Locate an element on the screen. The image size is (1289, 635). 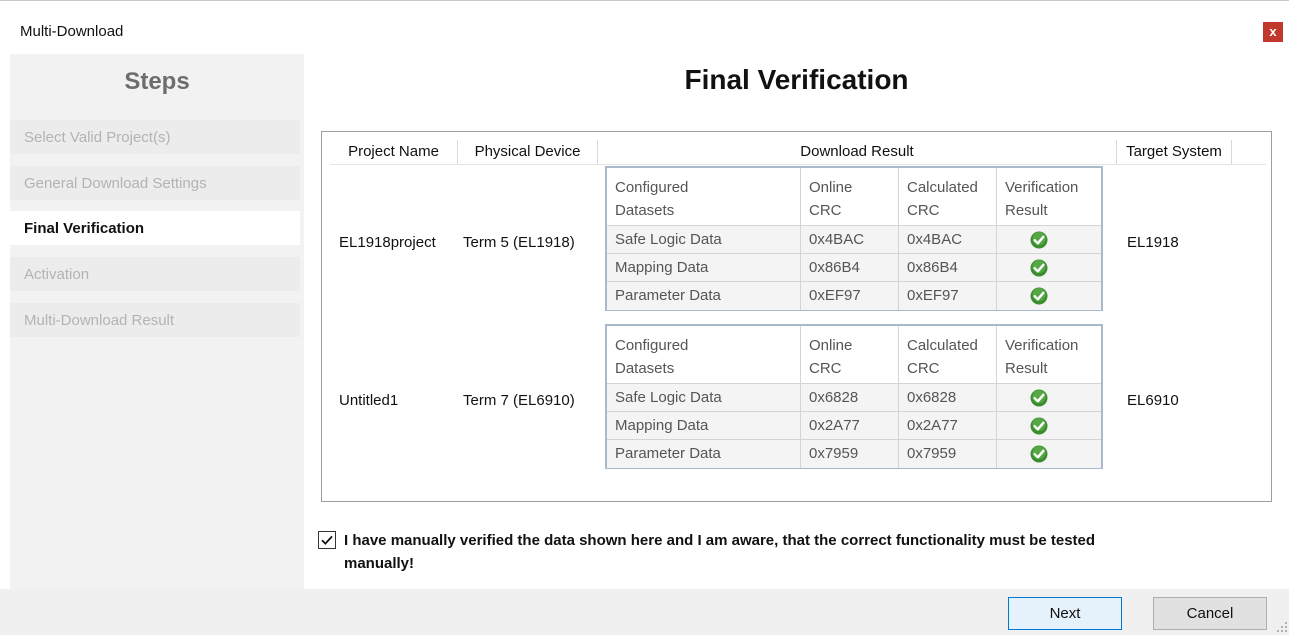
step-label: Final Verification is located at coordinates (84, 228).